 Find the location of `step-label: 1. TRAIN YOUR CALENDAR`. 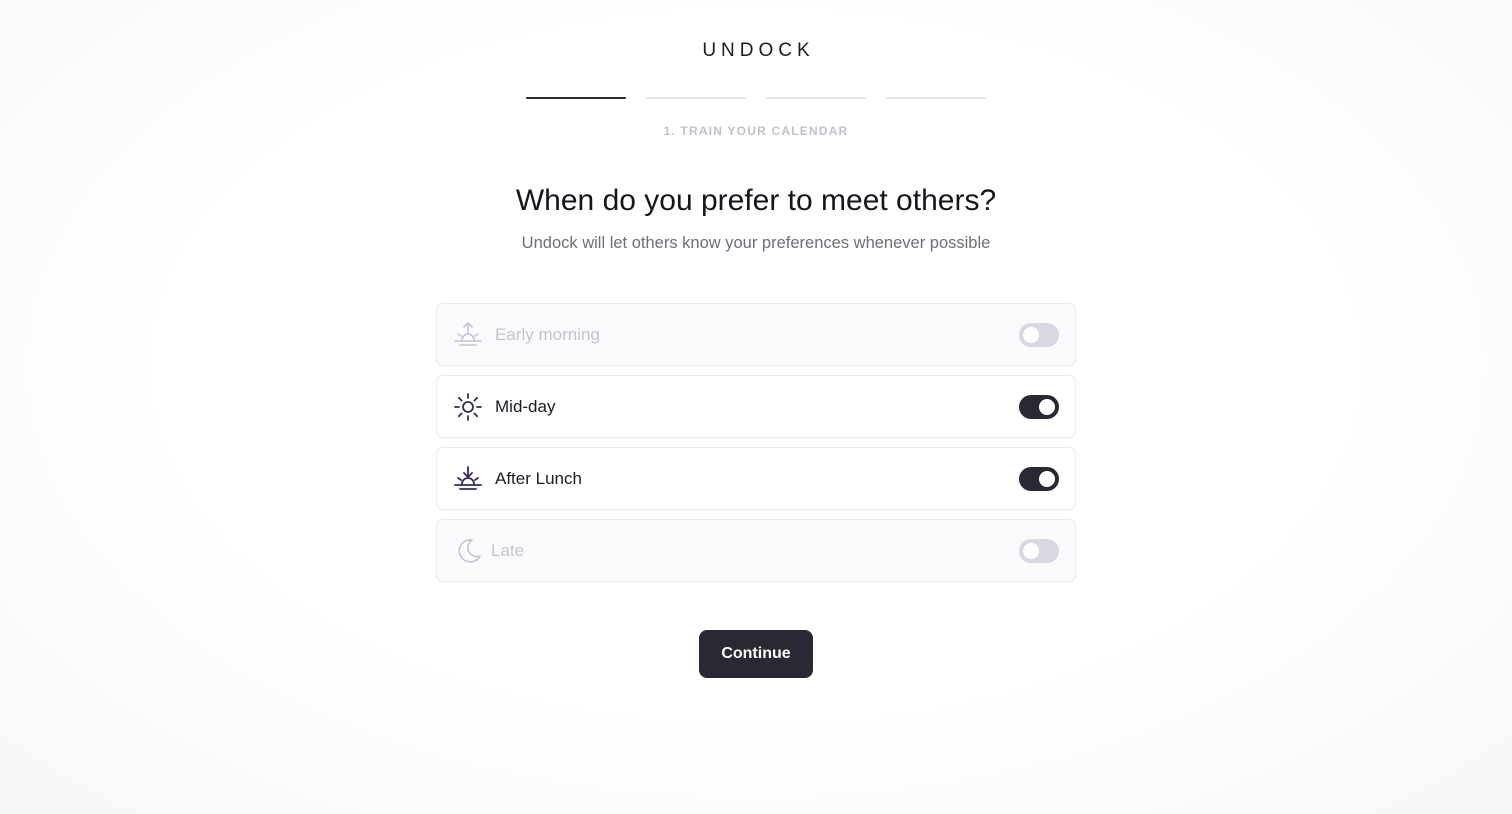

step-label: 1. TRAIN YOUR CALENDAR is located at coordinates (756, 131).